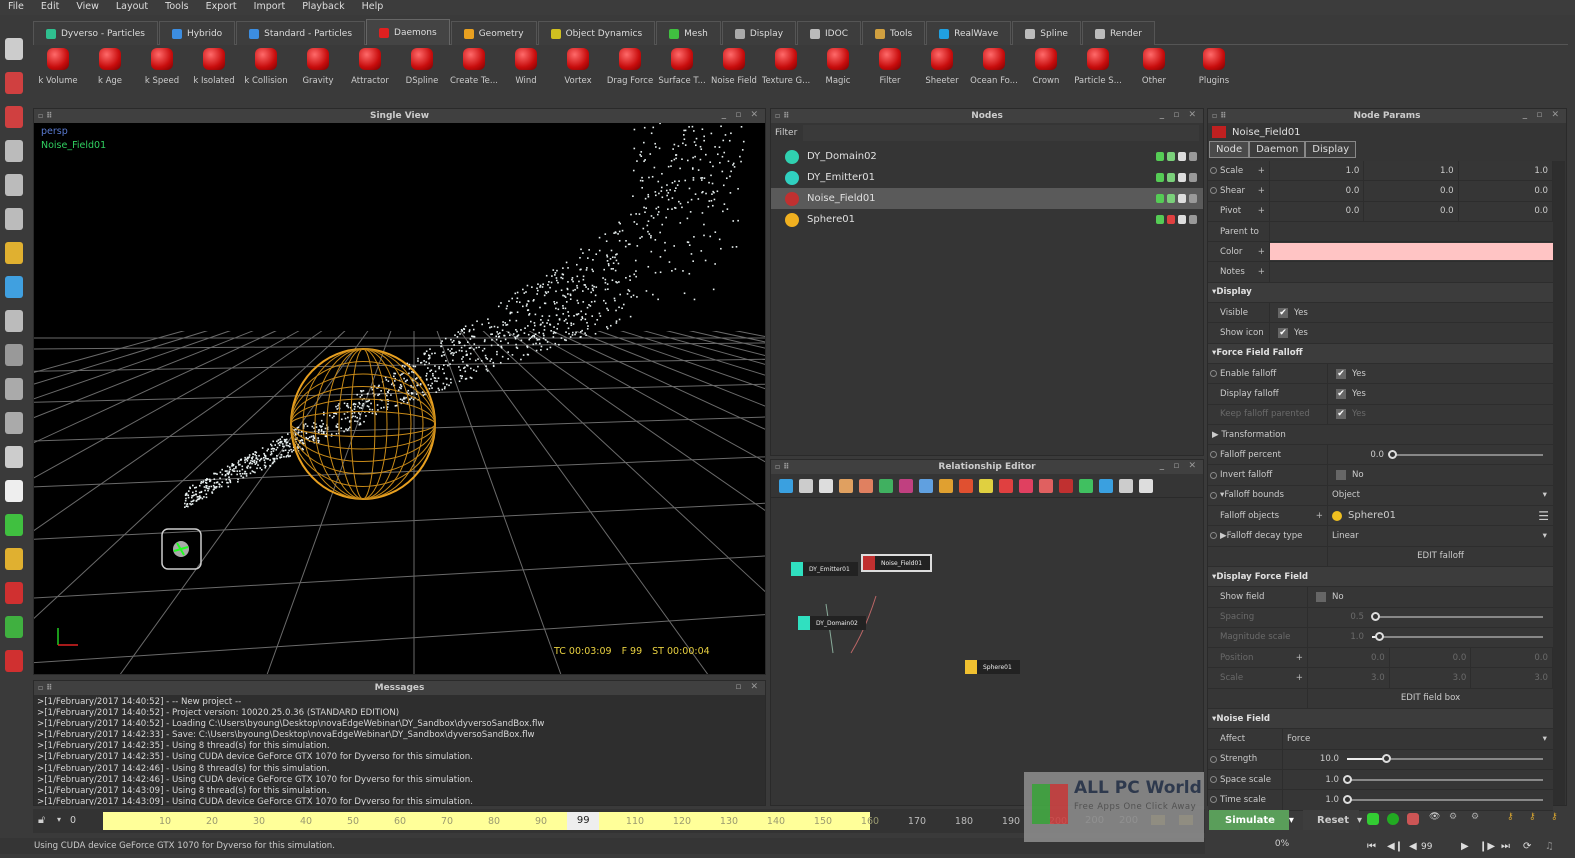 Image resolution: width=1575 pixels, height=858 pixels. I want to click on tab-hybrido: Hybrido, so click(197, 33).